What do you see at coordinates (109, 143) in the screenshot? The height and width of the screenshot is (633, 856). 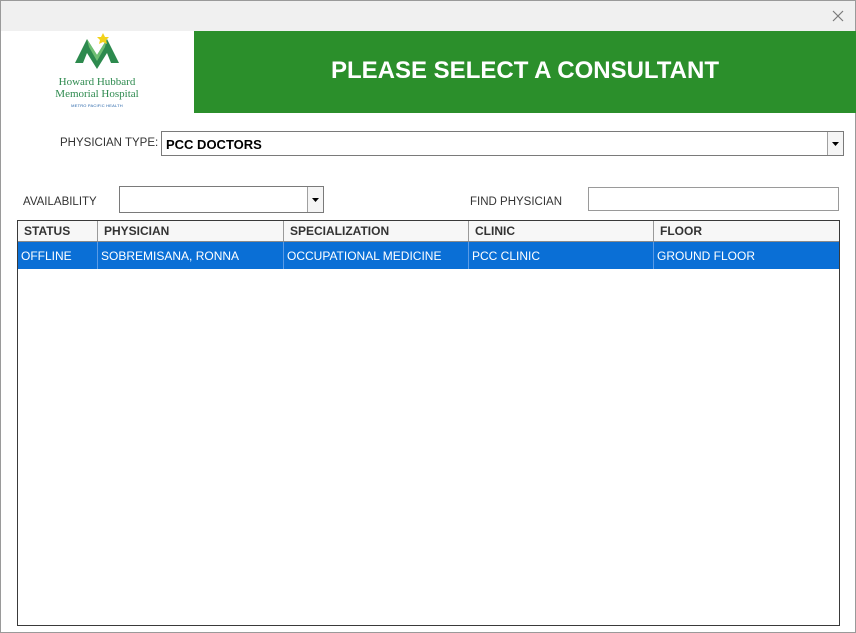 I see `physician-type-label: PHYSICIAN TYPE:` at bounding box center [109, 143].